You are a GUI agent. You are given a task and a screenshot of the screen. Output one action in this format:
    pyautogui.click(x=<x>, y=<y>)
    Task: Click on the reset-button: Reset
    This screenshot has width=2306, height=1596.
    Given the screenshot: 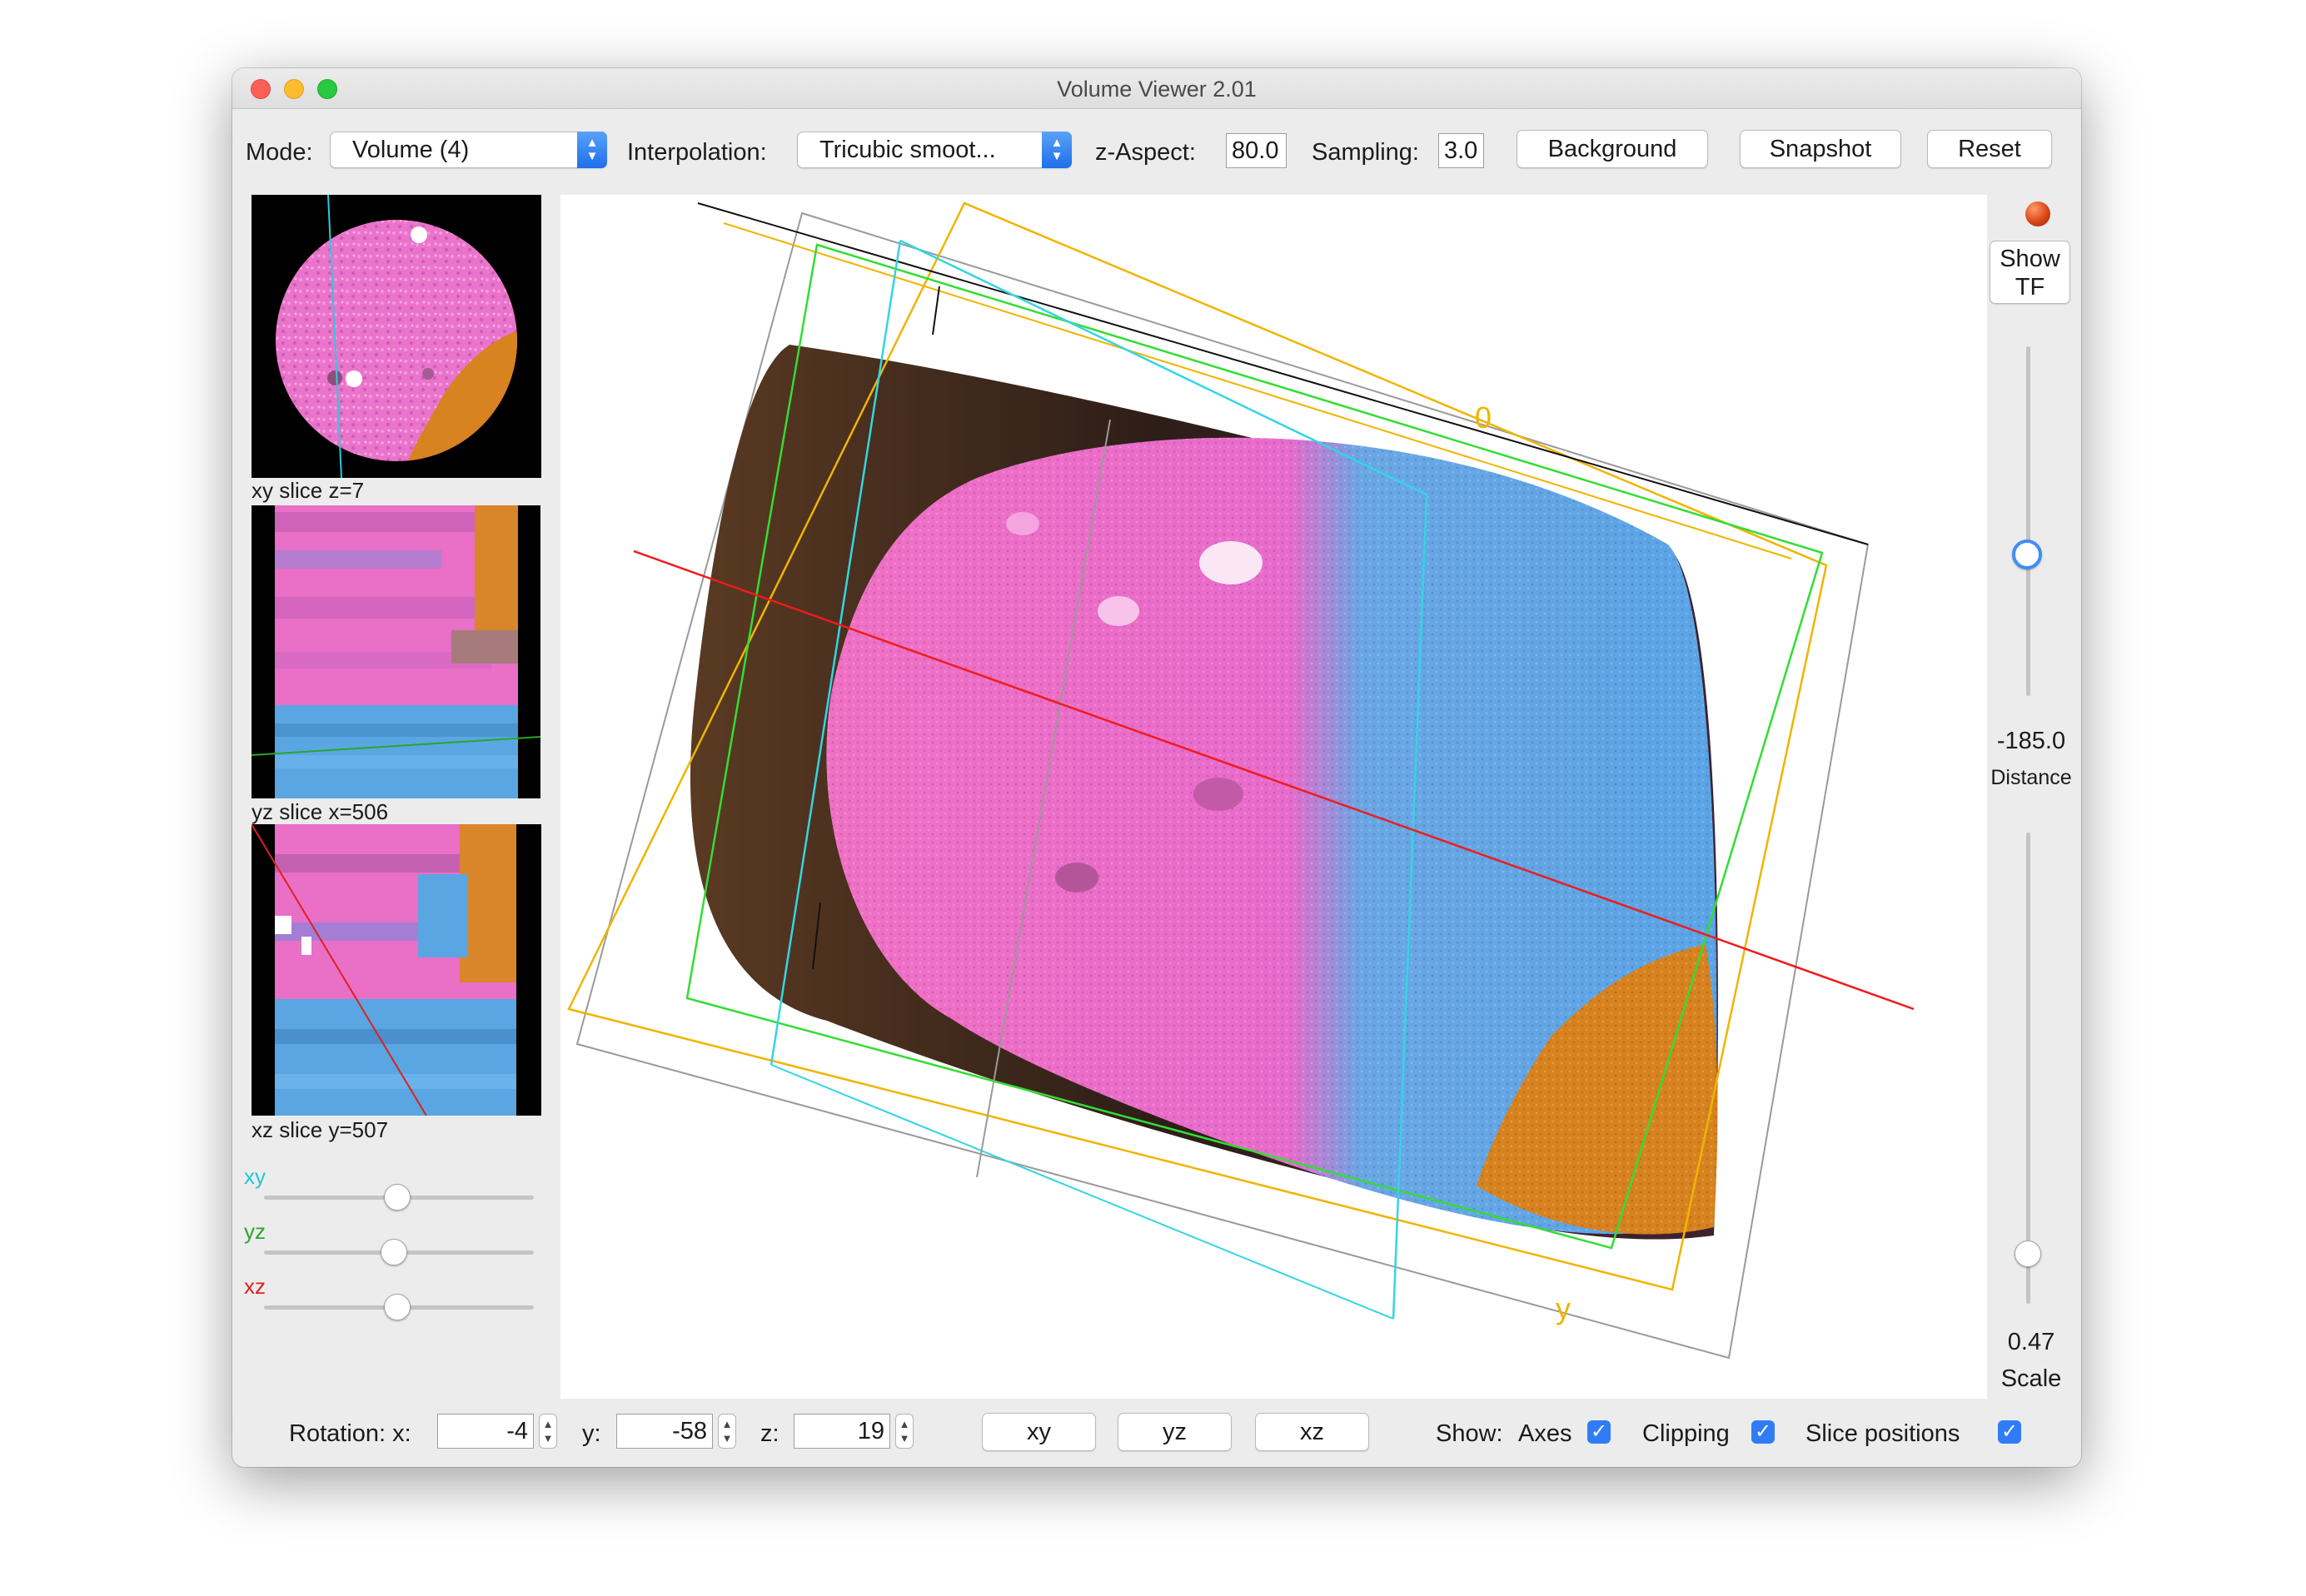 What is the action you would take?
    pyautogui.click(x=1989, y=149)
    